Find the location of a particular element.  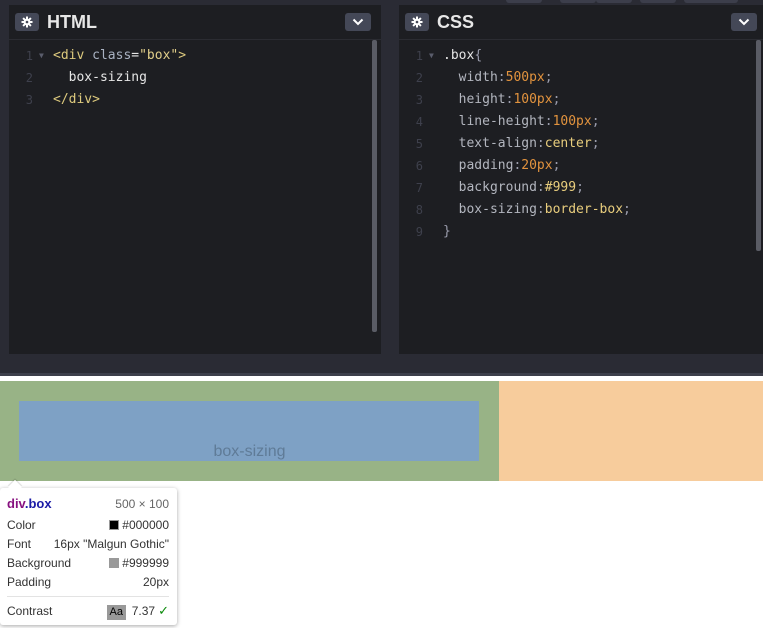

code-text: .box{ is located at coordinates (462, 56).